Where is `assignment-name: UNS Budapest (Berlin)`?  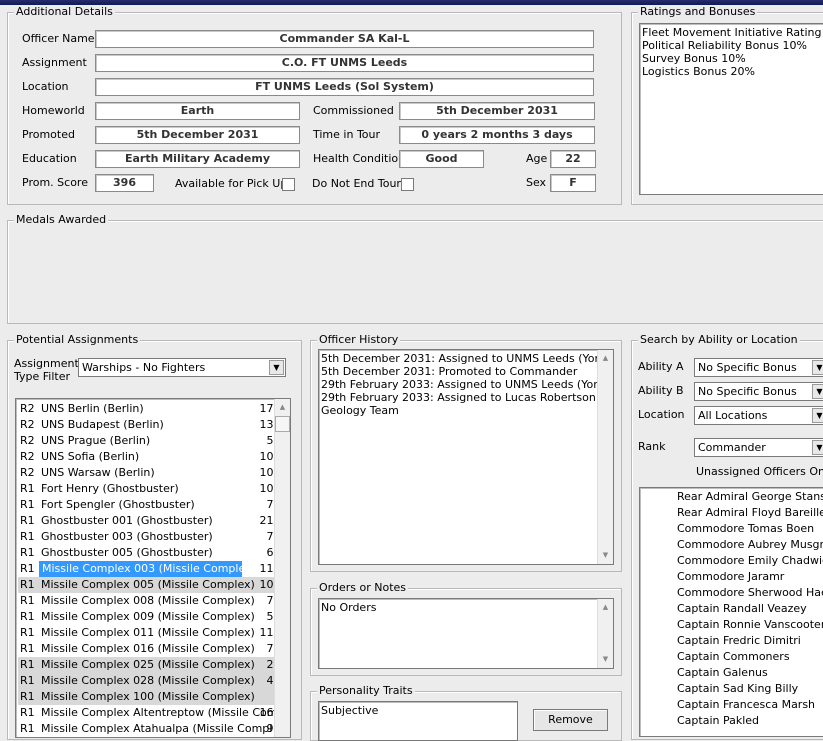
assignment-name: UNS Budapest (Berlin) is located at coordinates (102, 424).